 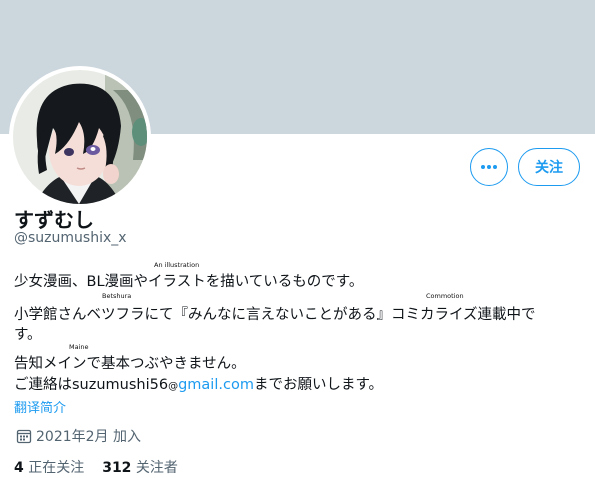 What do you see at coordinates (70, 238) in the screenshot?
I see `user-handle: @suzumushix_x` at bounding box center [70, 238].